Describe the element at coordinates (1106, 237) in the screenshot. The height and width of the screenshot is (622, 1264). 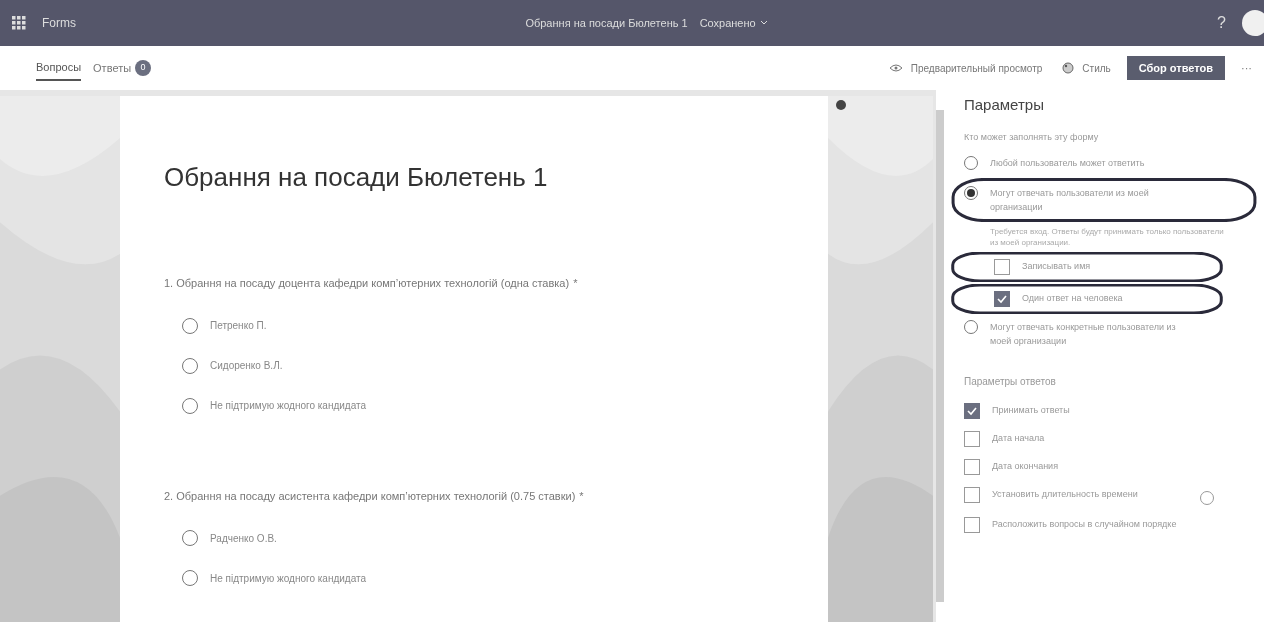
I see `setting-note: Требуется вход. Ответы будут принимать только пользователи из моей организации.` at that location.